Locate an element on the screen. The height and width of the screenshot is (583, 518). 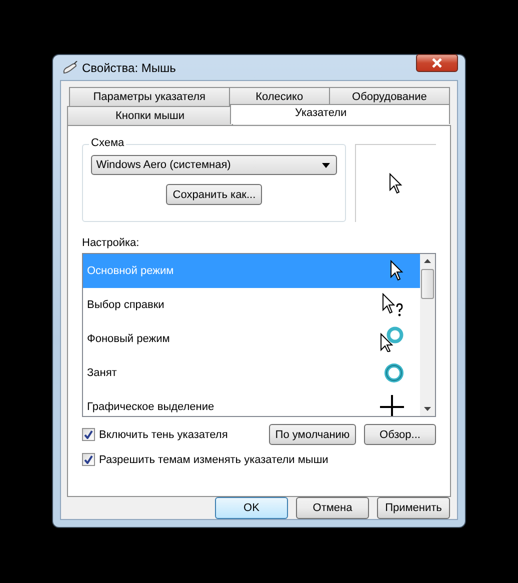
tab: Указатели is located at coordinates (340, 114).